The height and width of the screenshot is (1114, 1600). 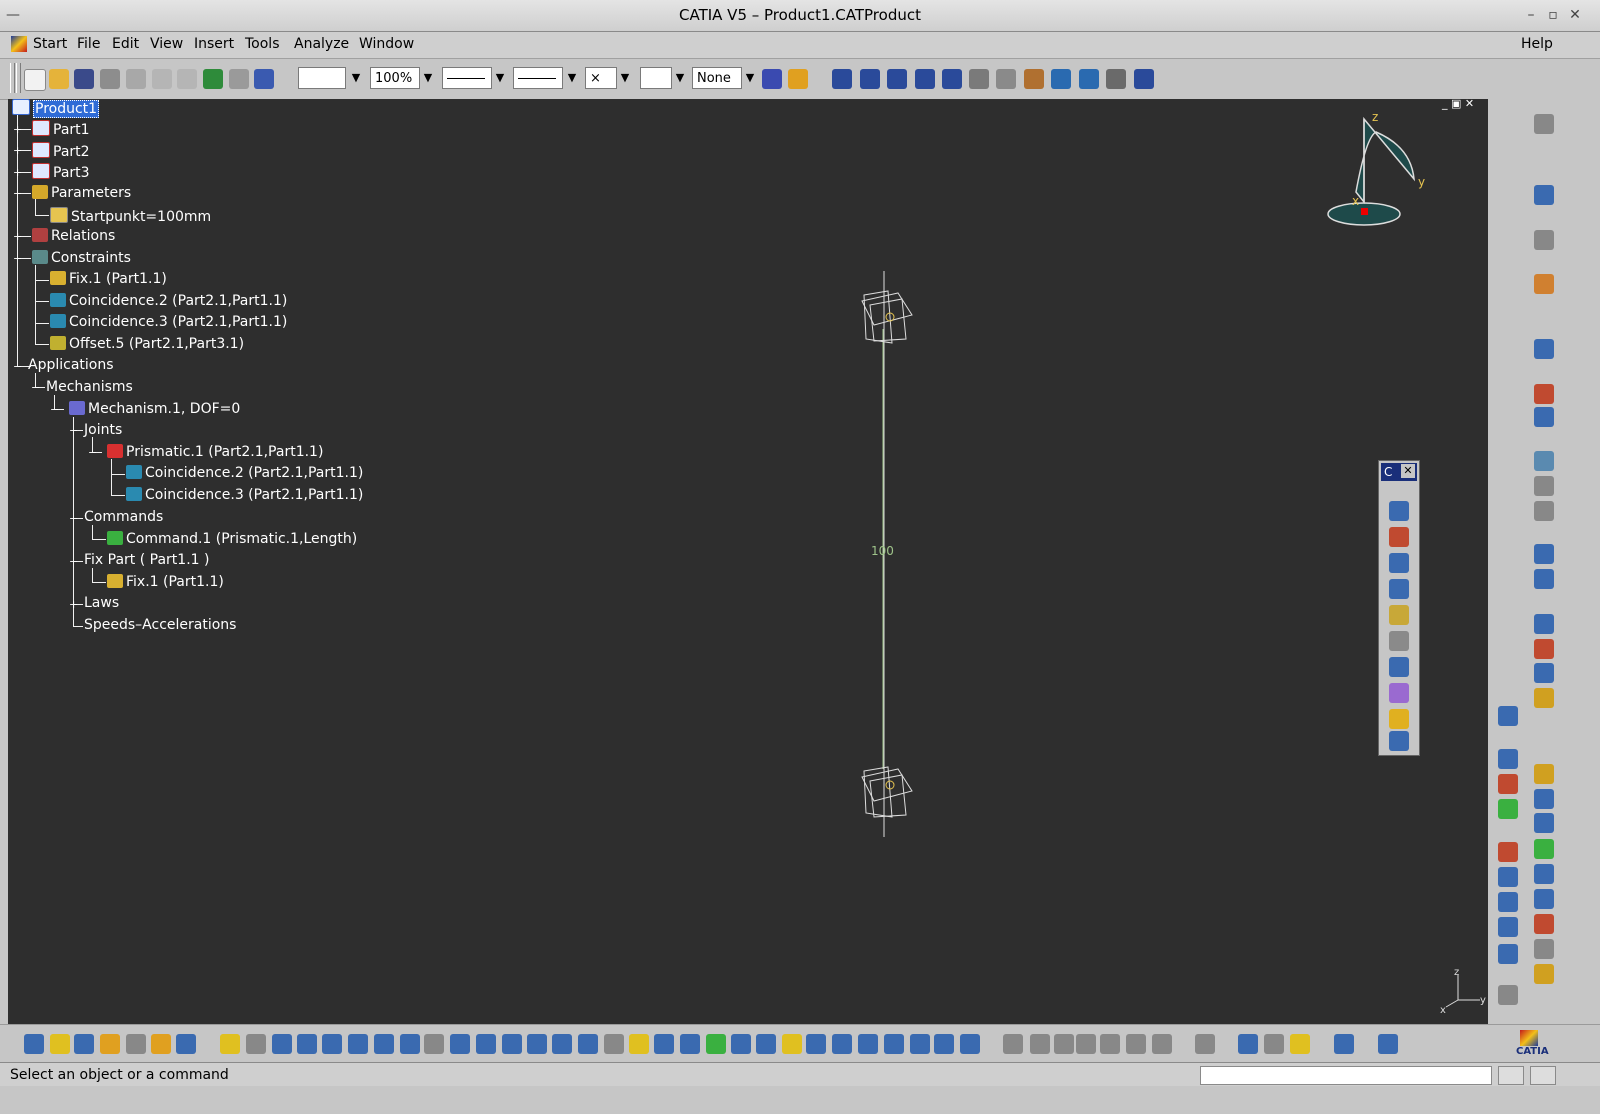 What do you see at coordinates (1399, 589) in the screenshot?
I see `planar-joint-icon` at bounding box center [1399, 589].